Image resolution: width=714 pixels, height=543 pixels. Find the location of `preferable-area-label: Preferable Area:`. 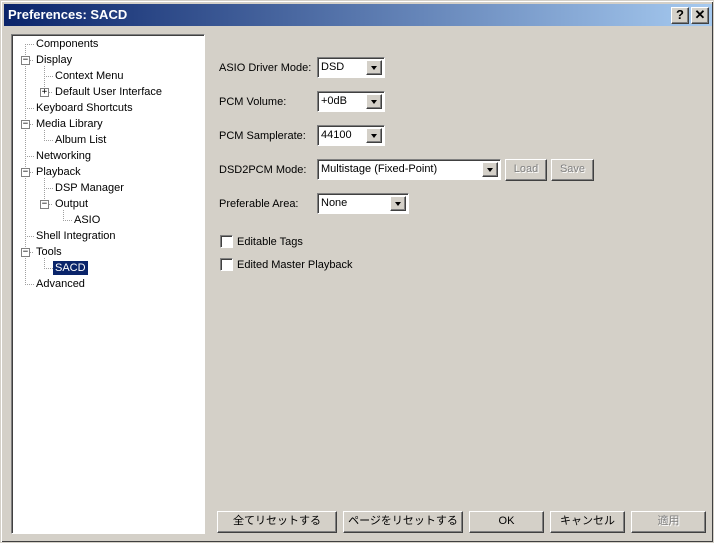

preferable-area-label: Preferable Area: is located at coordinates (259, 204).